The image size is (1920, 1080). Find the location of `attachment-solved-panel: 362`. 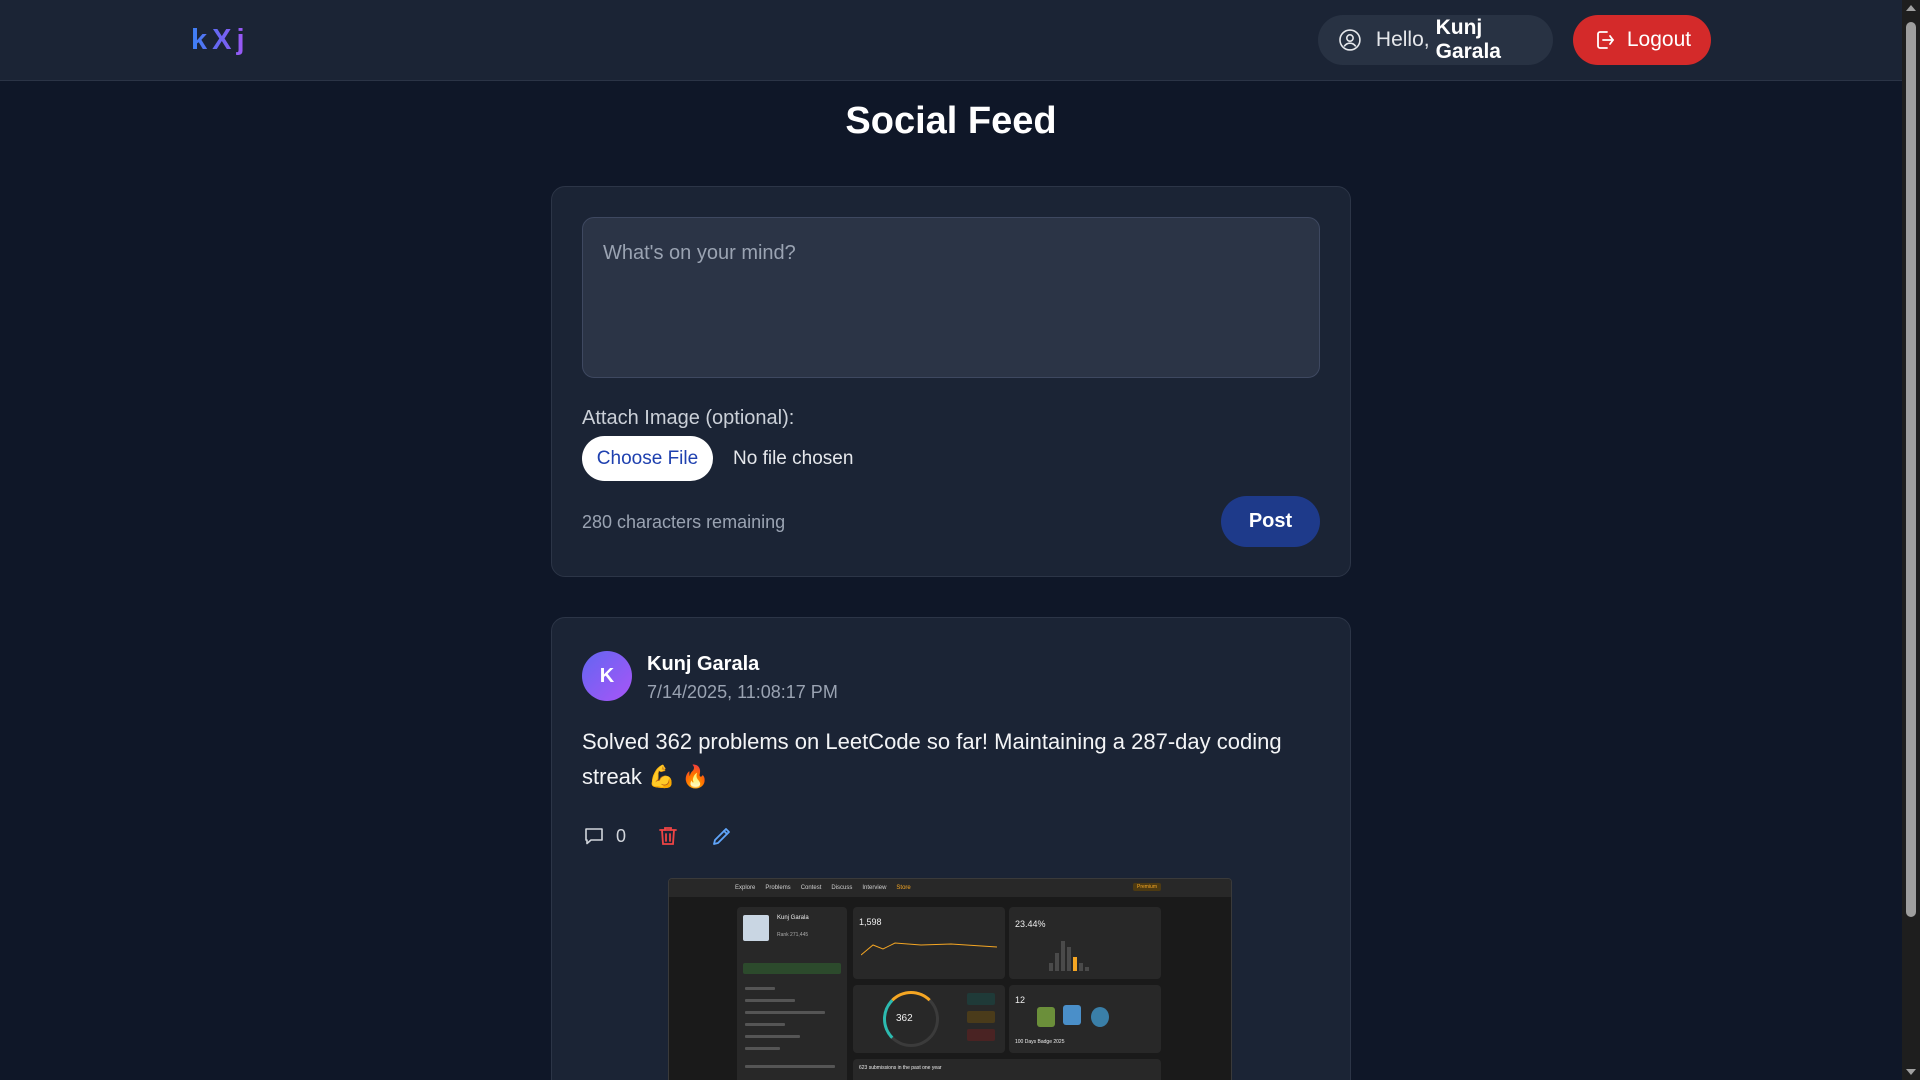

attachment-solved-panel: 362 is located at coordinates (929, 1019).